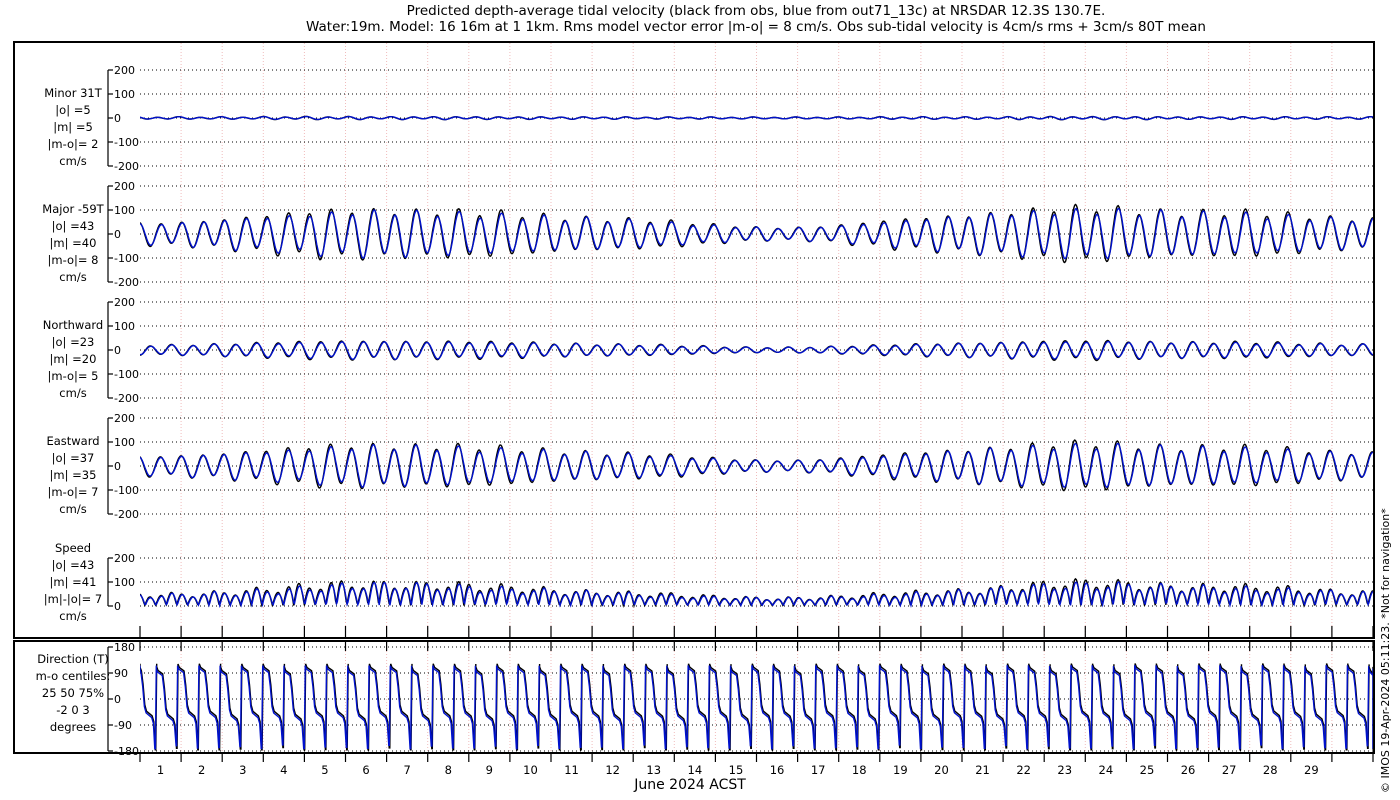  I want to click on panel-label-major-line0: Major -59T, so click(73, 209).